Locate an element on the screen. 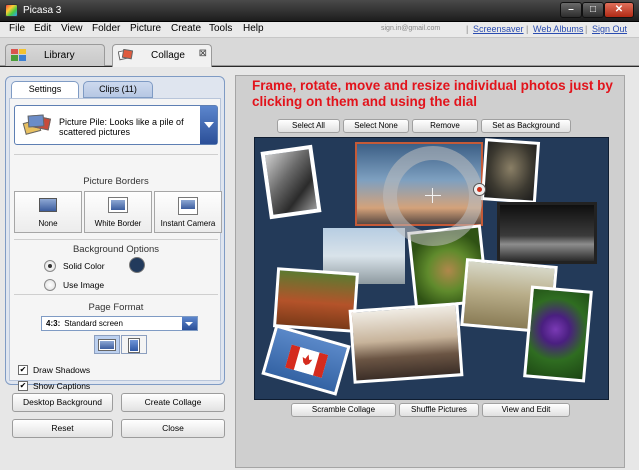 The height and width of the screenshot is (470, 639). menu-picture: Picture is located at coordinates (145, 28).